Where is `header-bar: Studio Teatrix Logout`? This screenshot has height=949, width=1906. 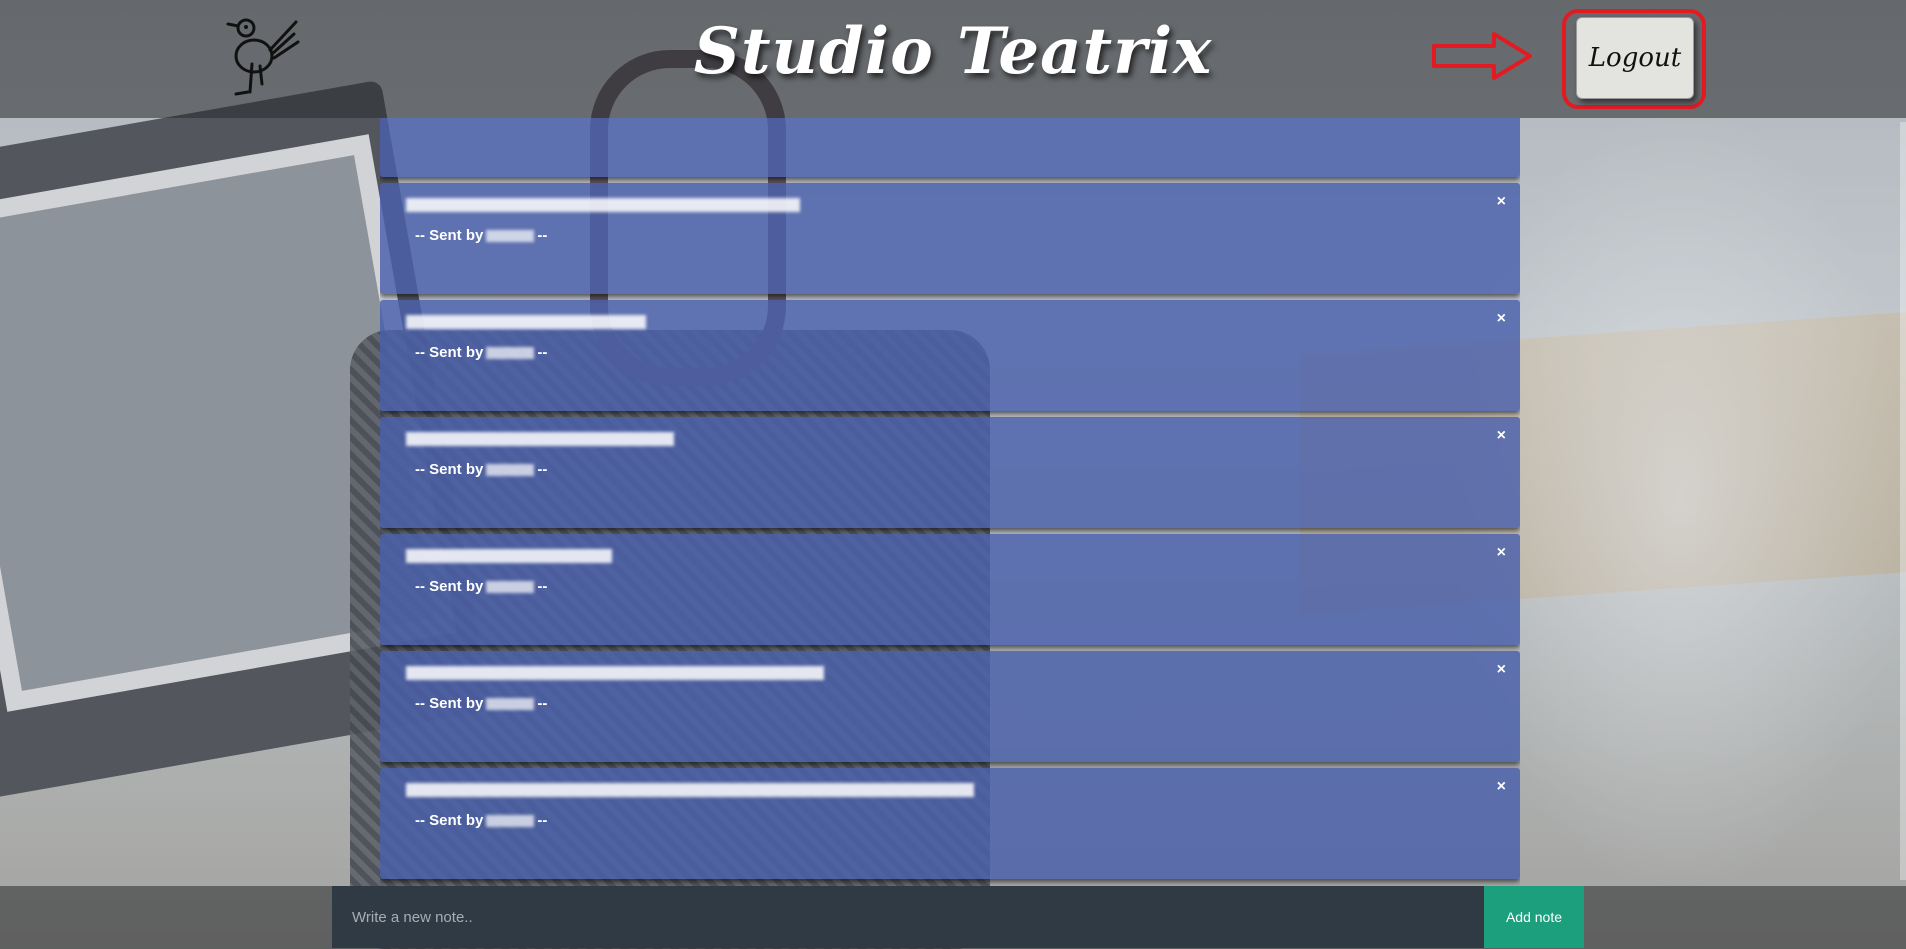
header-bar: Studio Teatrix Logout is located at coordinates (953, 59).